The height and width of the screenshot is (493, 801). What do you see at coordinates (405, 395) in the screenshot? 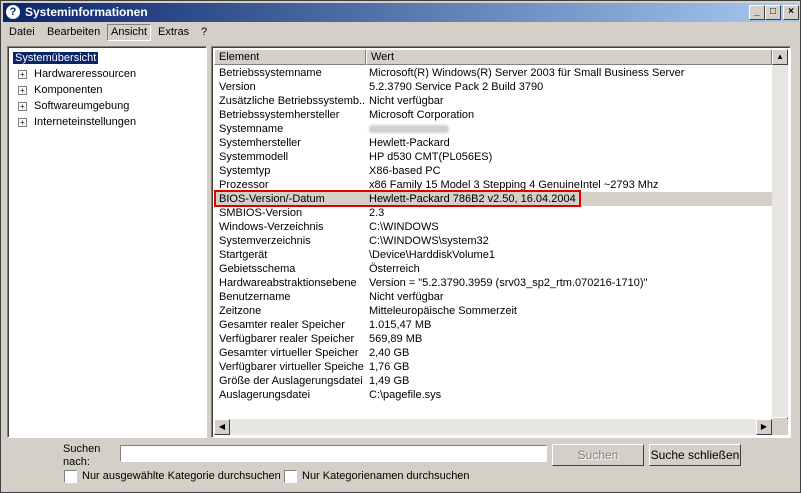
I see `value-cell: C:\pagefile.sys` at bounding box center [405, 395].